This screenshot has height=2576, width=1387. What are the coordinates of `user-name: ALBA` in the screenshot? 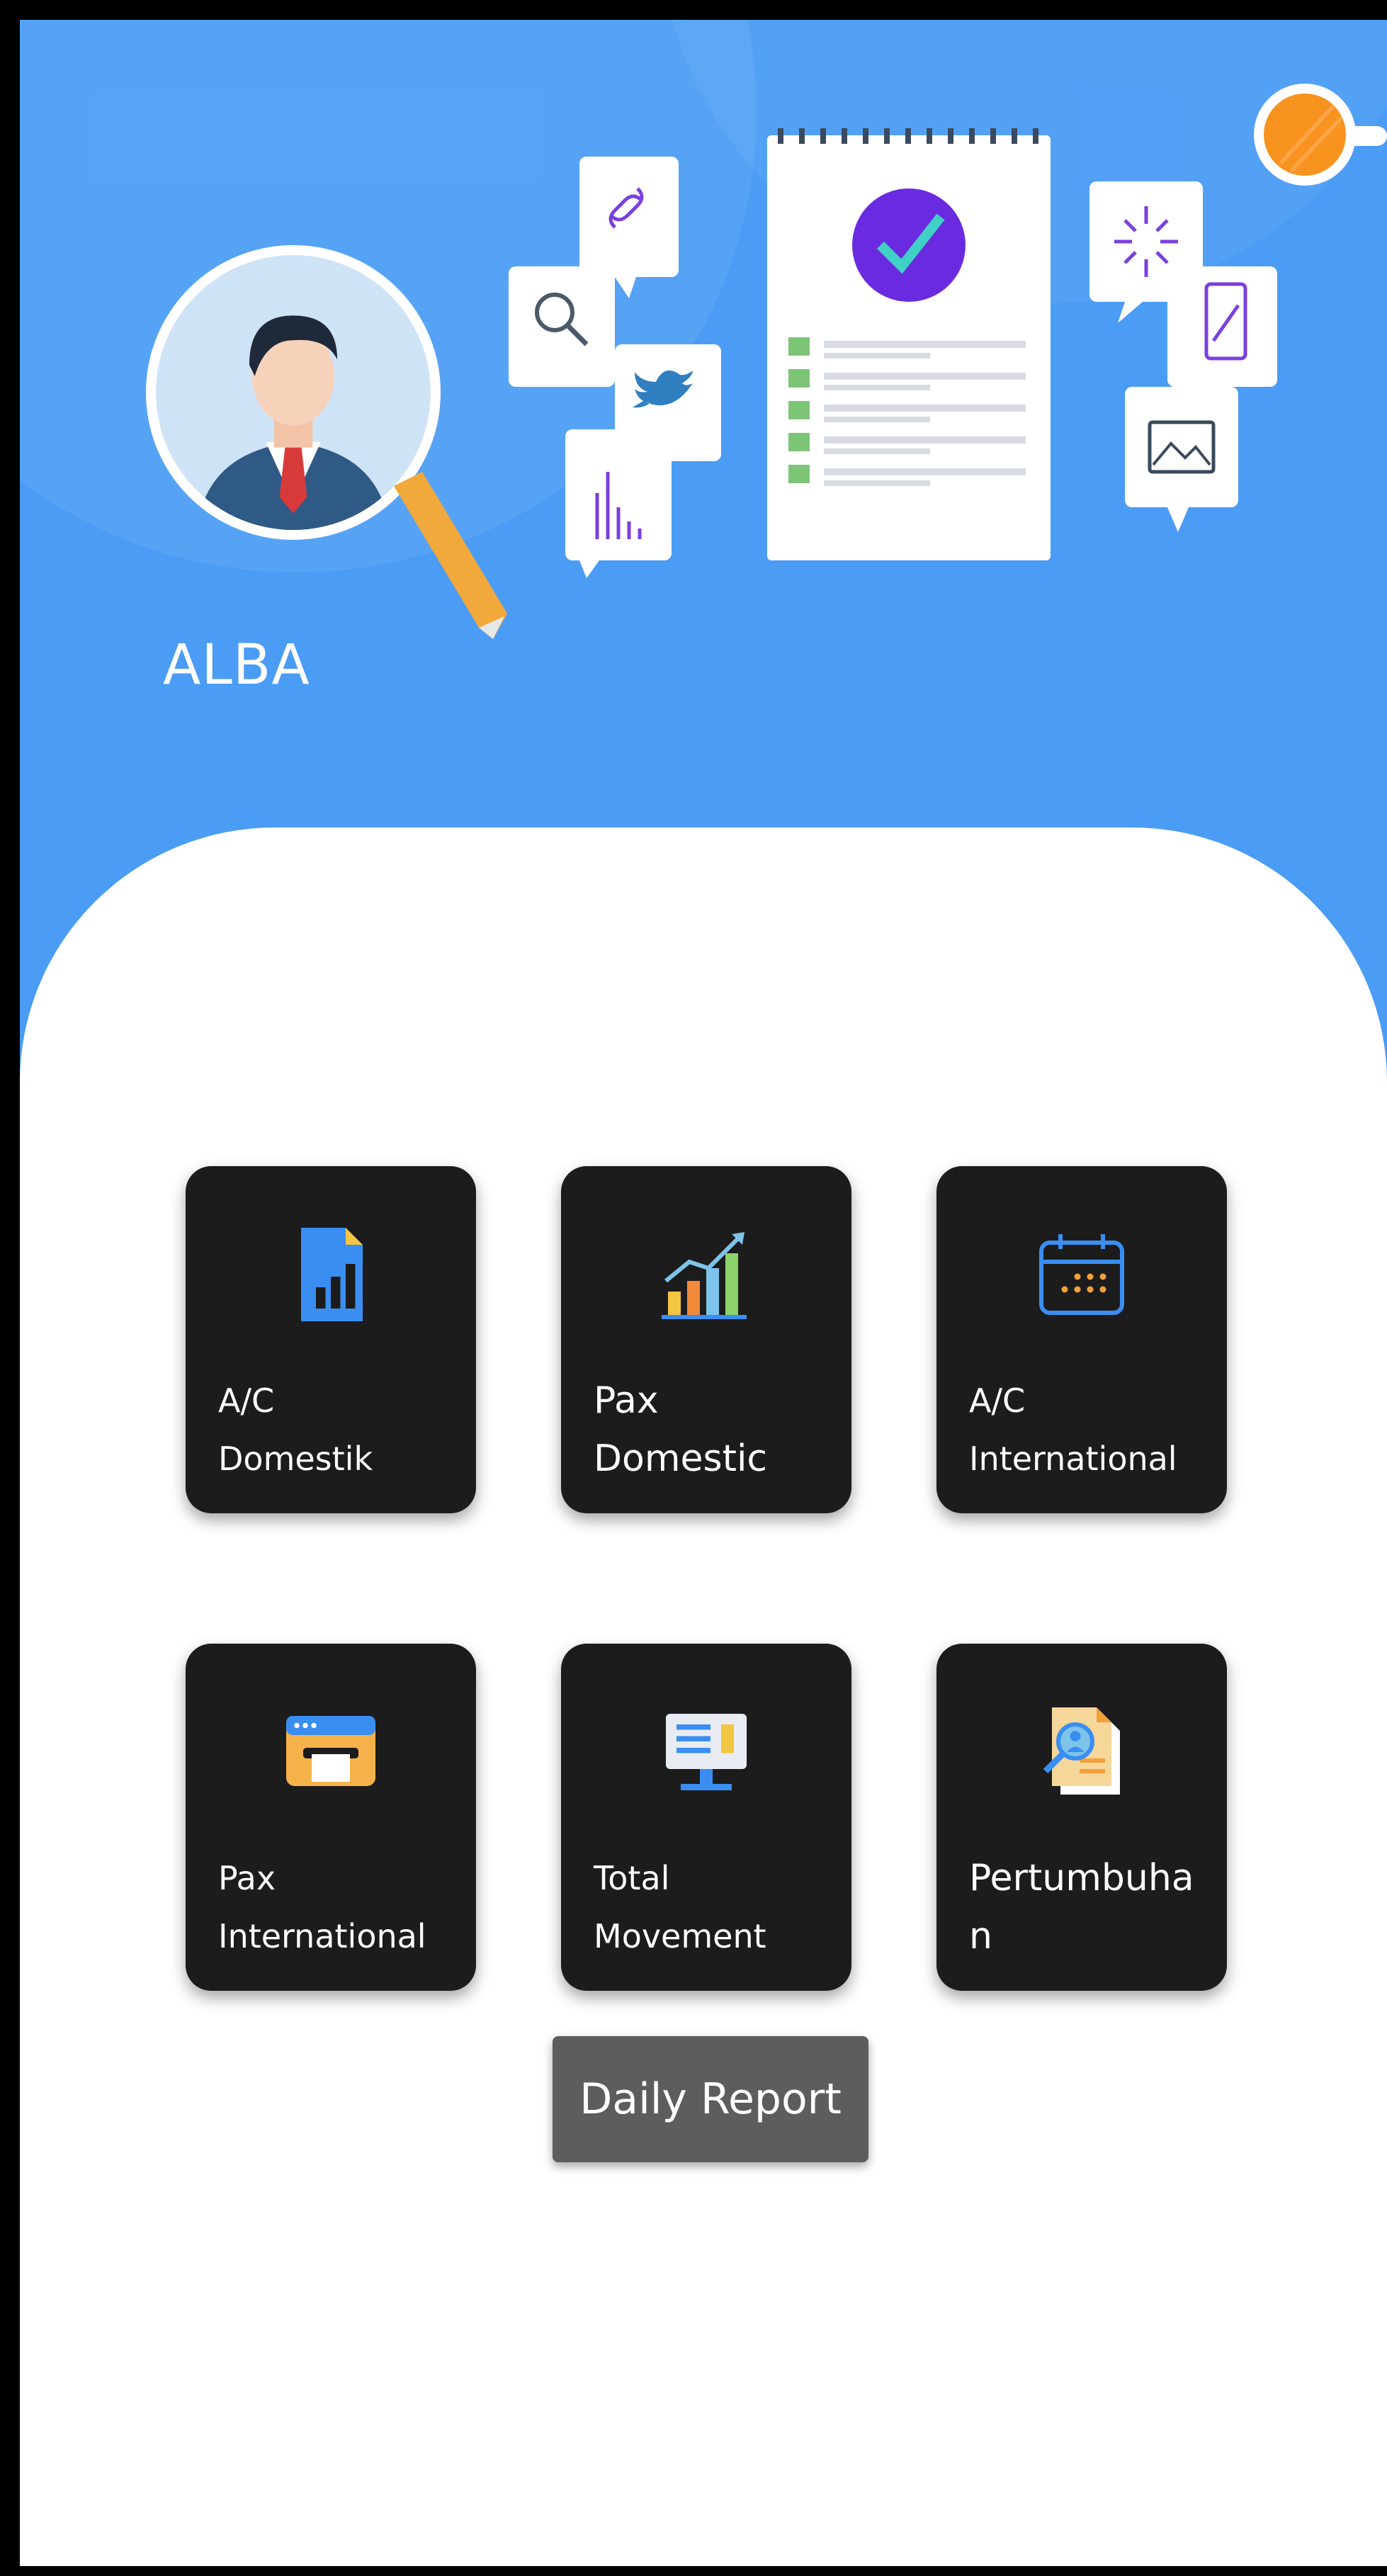 It's located at (237, 665).